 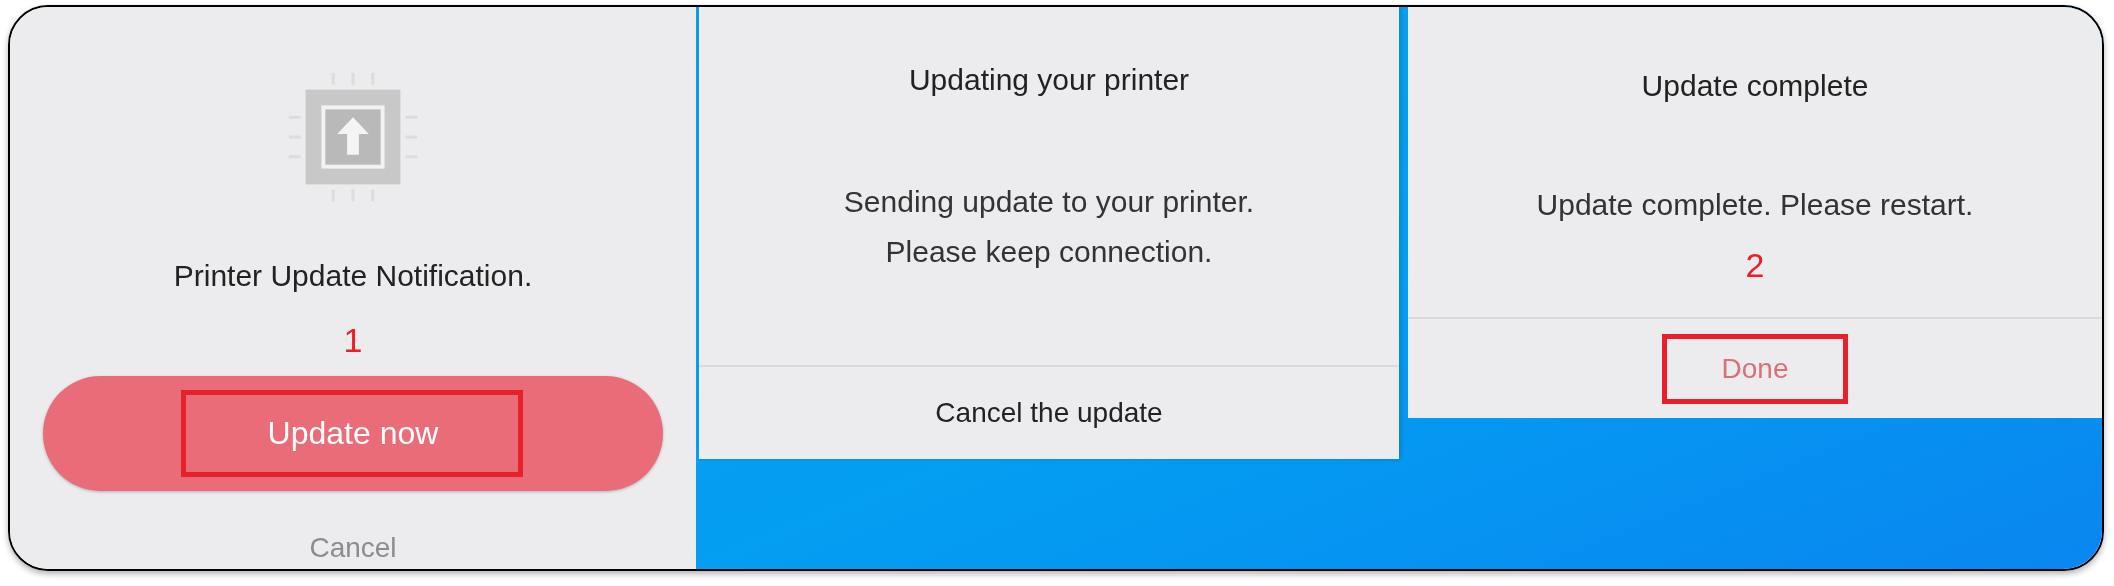 What do you see at coordinates (353, 548) in the screenshot?
I see `cancel-link: Cancel` at bounding box center [353, 548].